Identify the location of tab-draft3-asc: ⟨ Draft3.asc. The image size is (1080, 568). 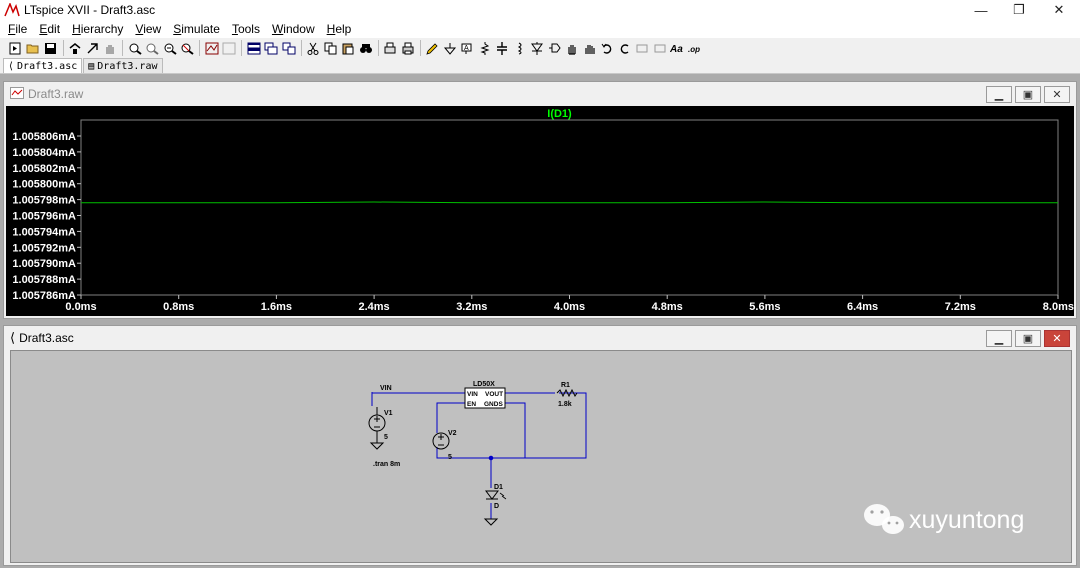
(43, 65).